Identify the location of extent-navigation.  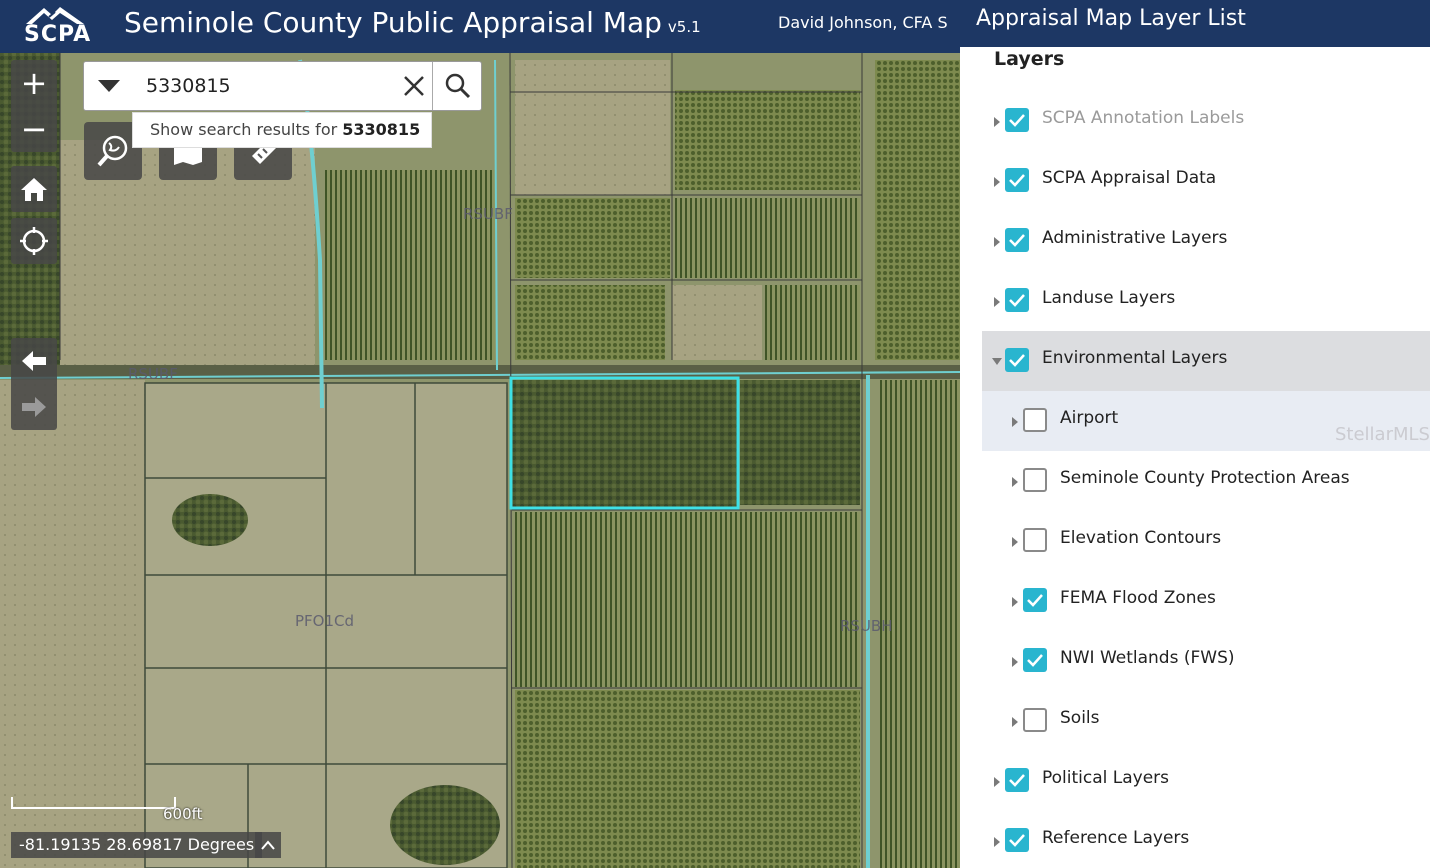
(34, 384).